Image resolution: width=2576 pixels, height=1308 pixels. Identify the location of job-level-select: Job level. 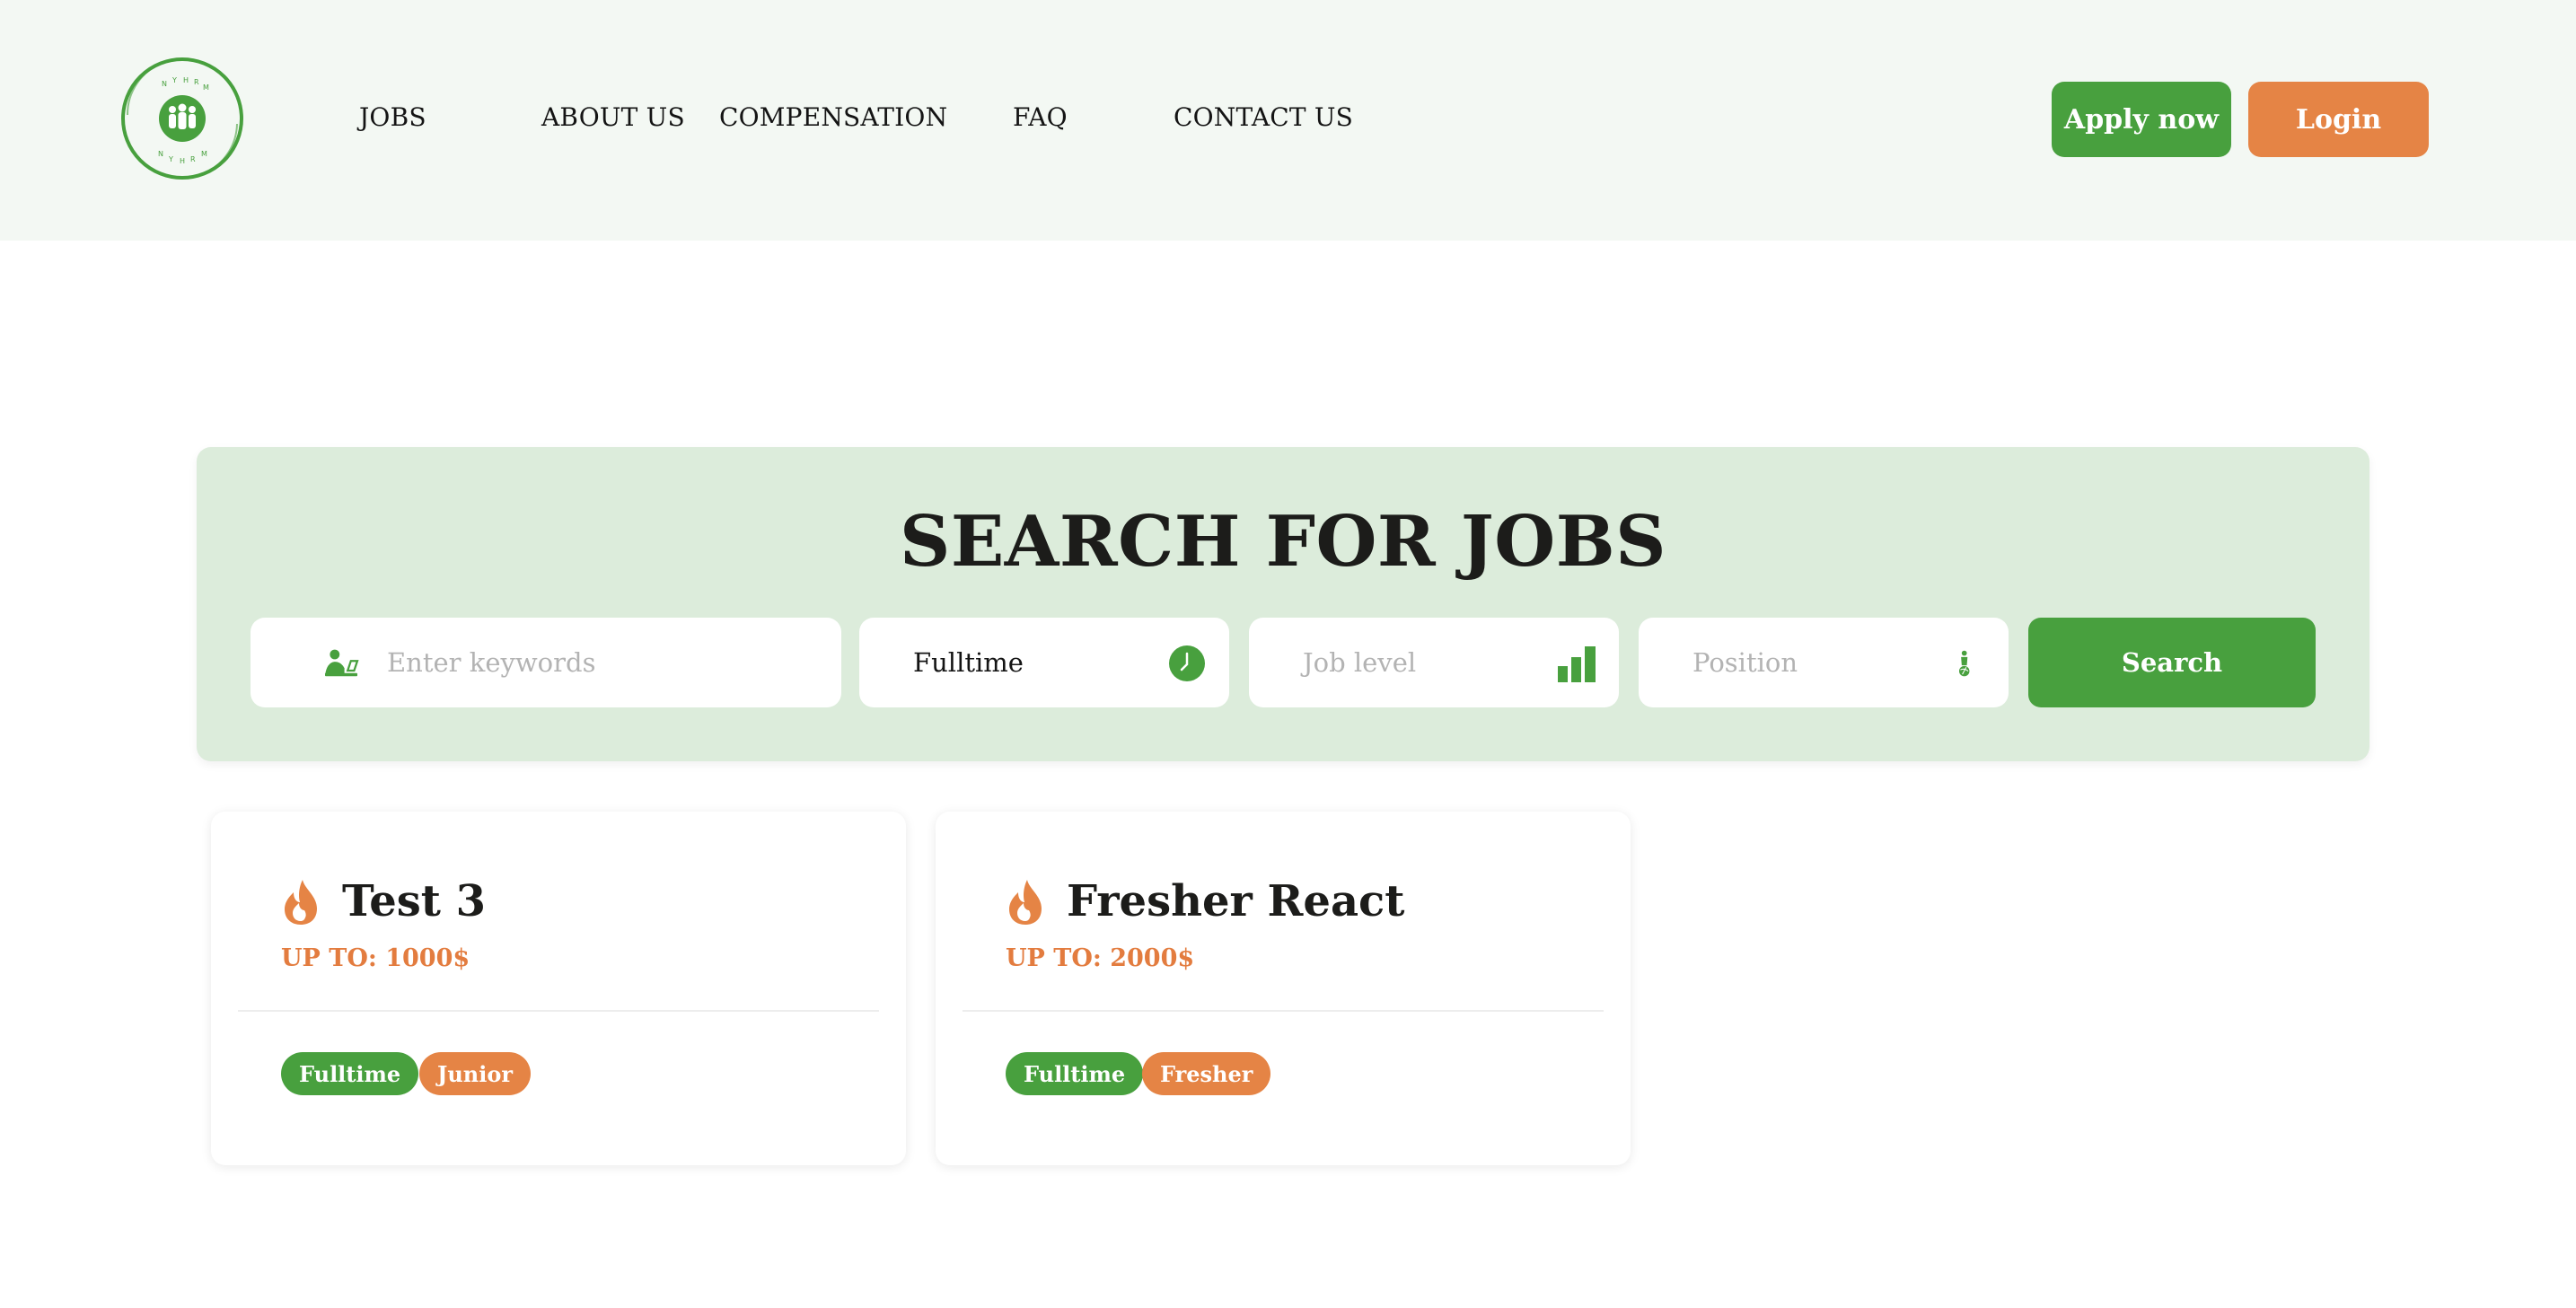
(1434, 662).